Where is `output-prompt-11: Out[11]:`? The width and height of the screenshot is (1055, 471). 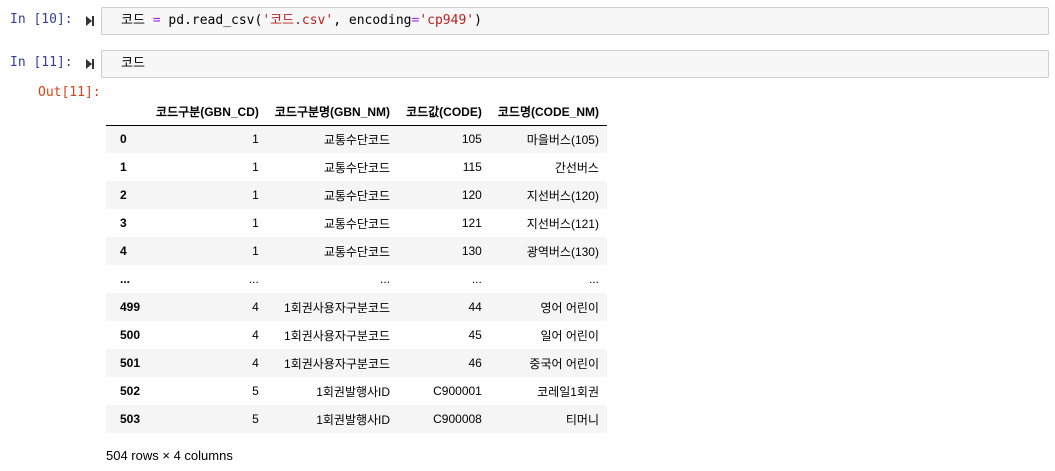
output-prompt-11: Out[11]: is located at coordinates (69, 92).